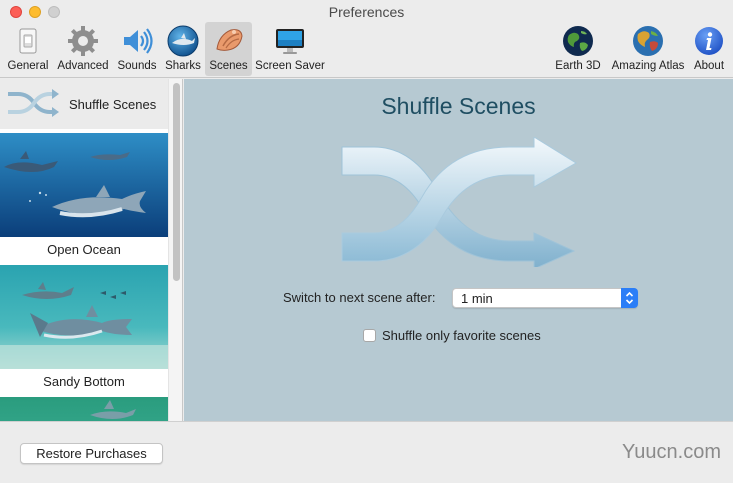 Image resolution: width=733 pixels, height=483 pixels. I want to click on sidebar-scrollbar, so click(175, 250).